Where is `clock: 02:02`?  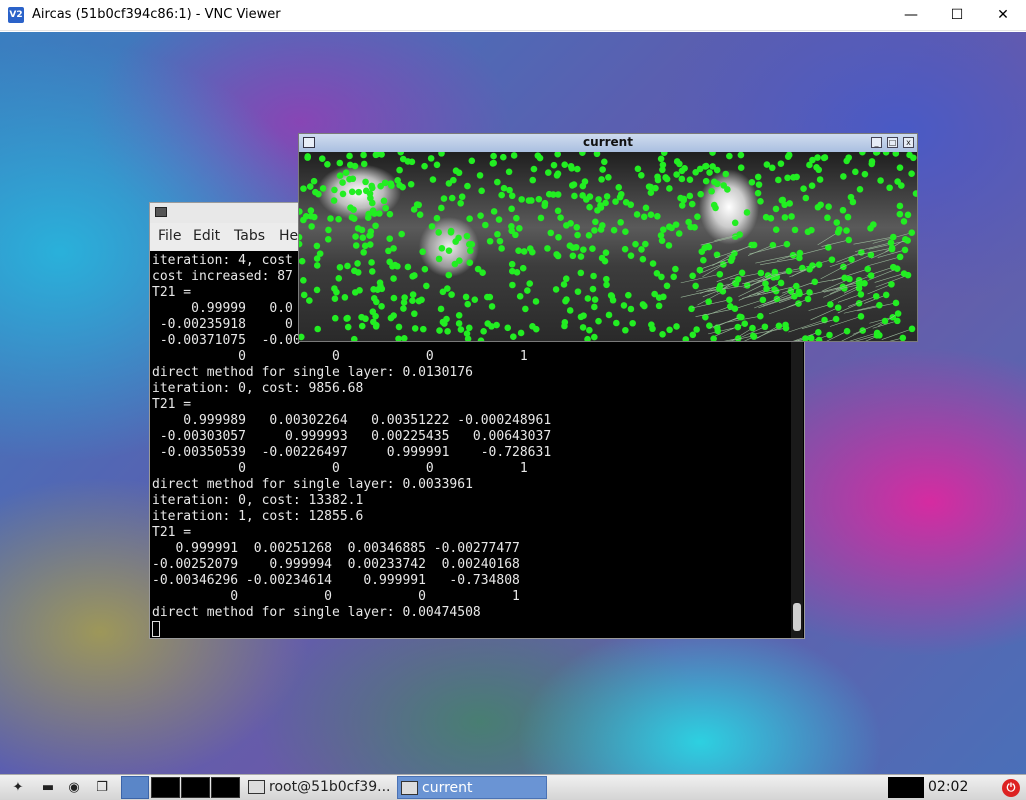 clock: 02:02 is located at coordinates (948, 787).